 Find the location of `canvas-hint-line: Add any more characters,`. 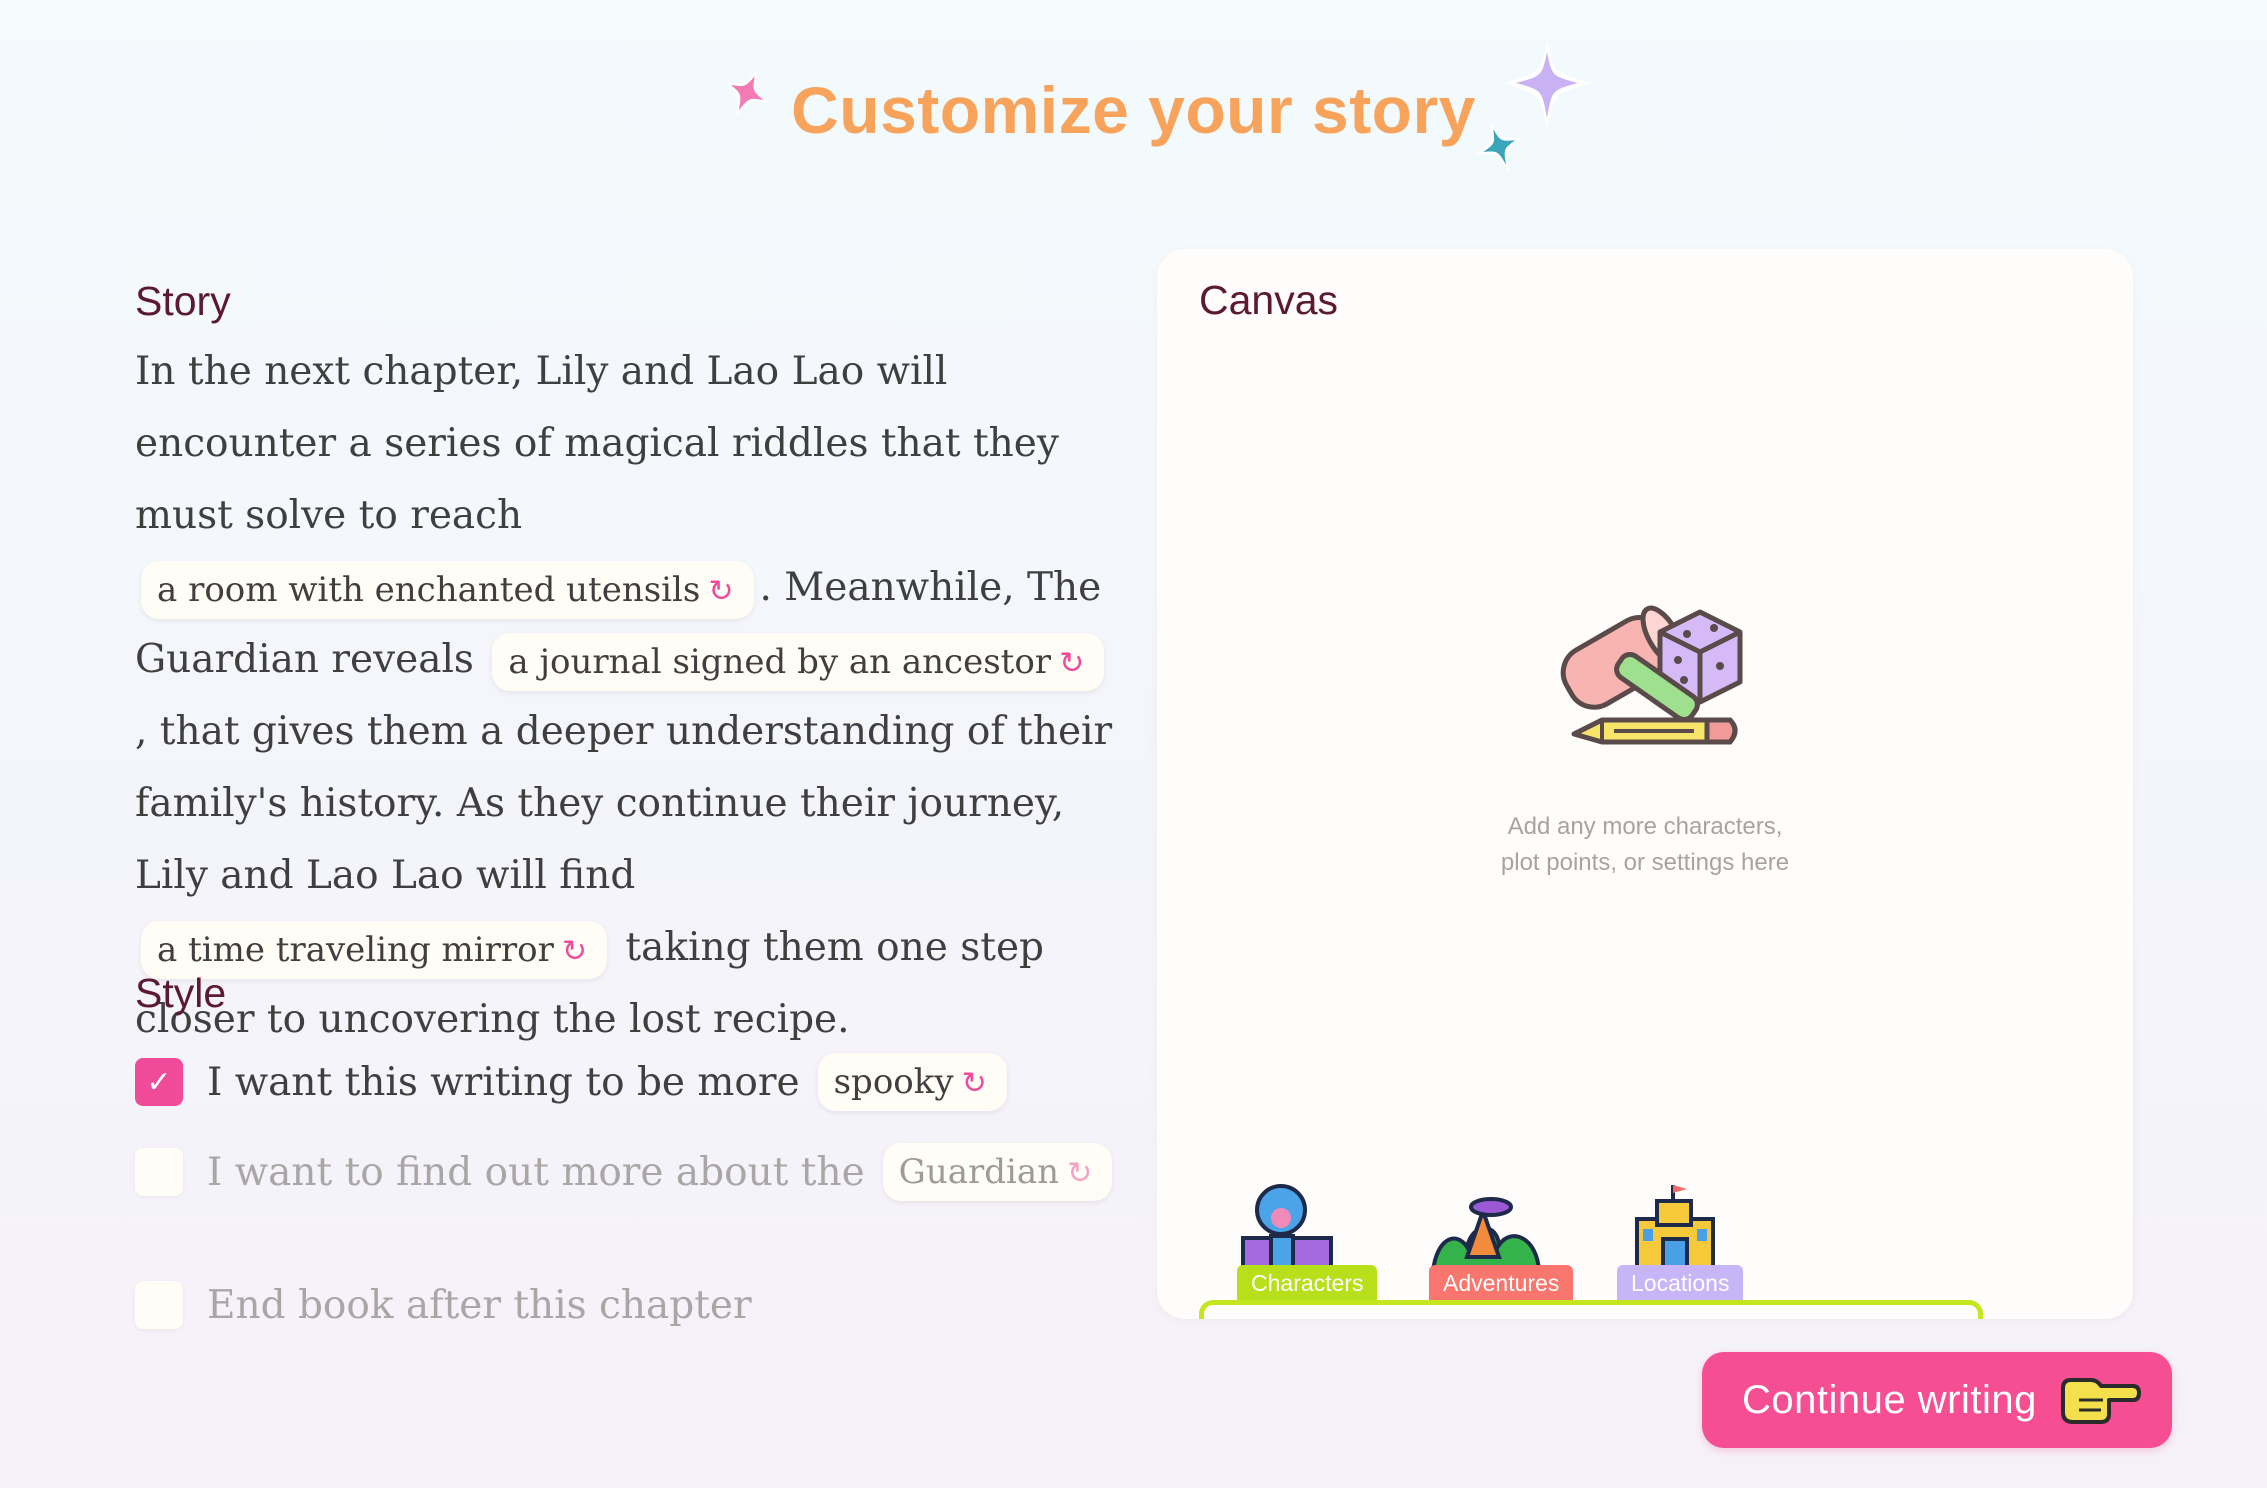

canvas-hint-line: Add any more characters, is located at coordinates (1645, 826).